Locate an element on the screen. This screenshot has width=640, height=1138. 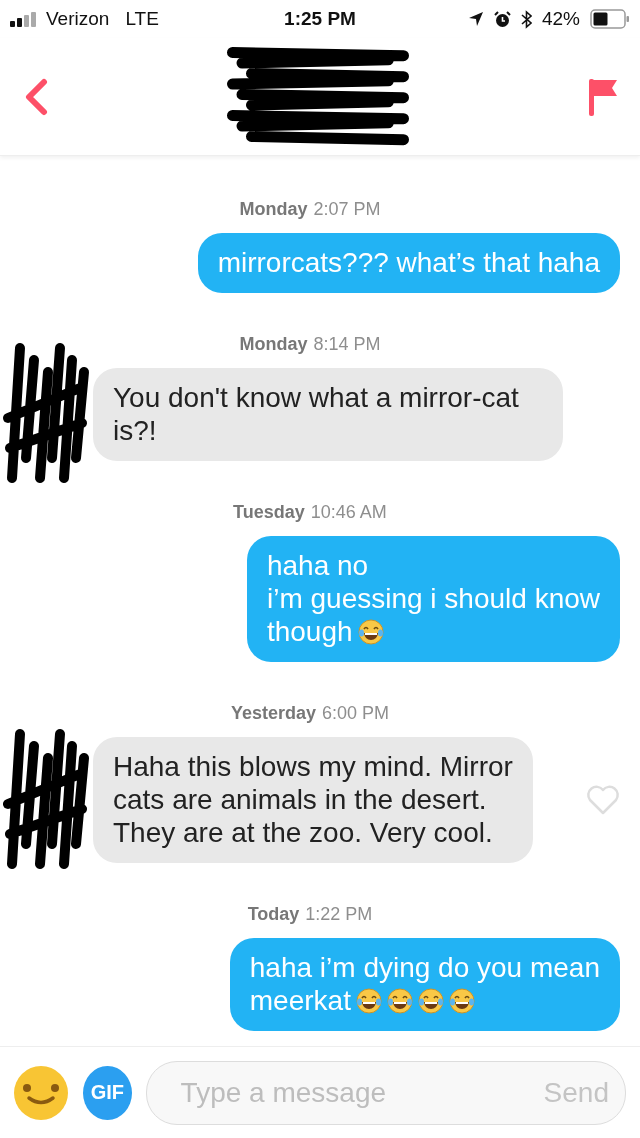
alarm-clock-icon is located at coordinates (502, 19).